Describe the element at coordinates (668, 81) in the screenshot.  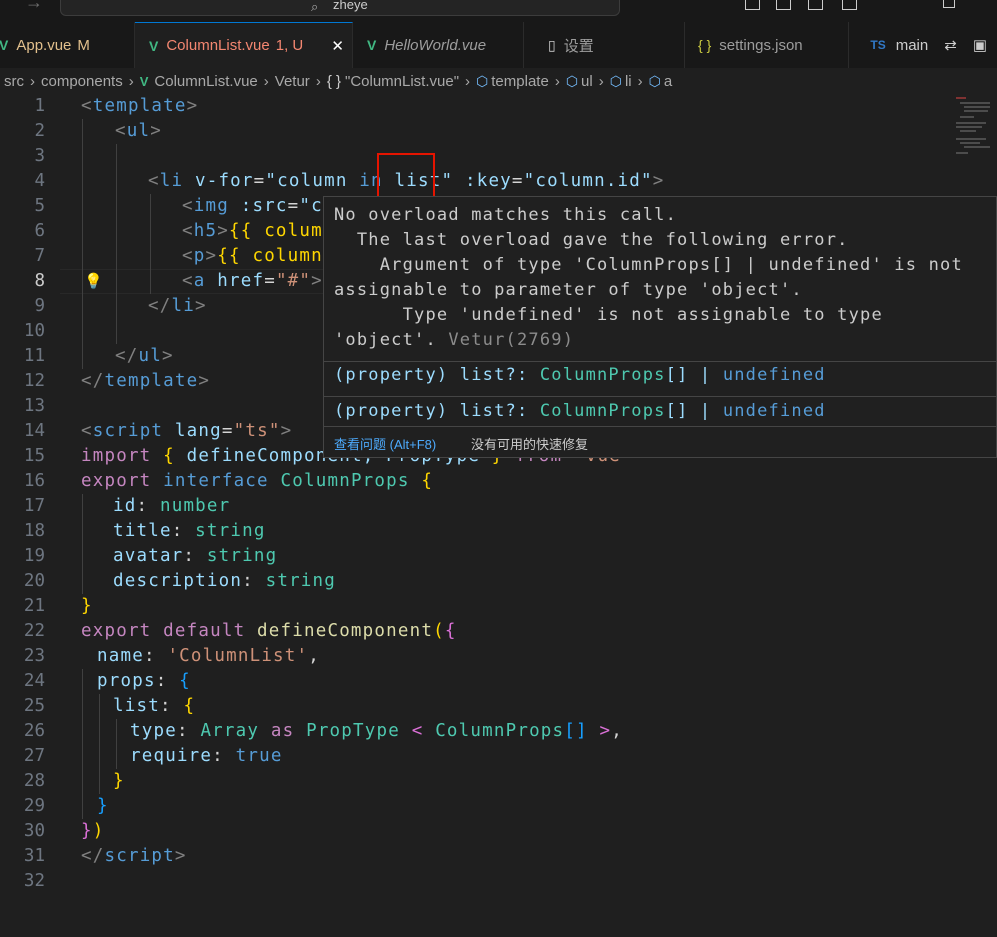
I see `breadcrumb-item: a` at that location.